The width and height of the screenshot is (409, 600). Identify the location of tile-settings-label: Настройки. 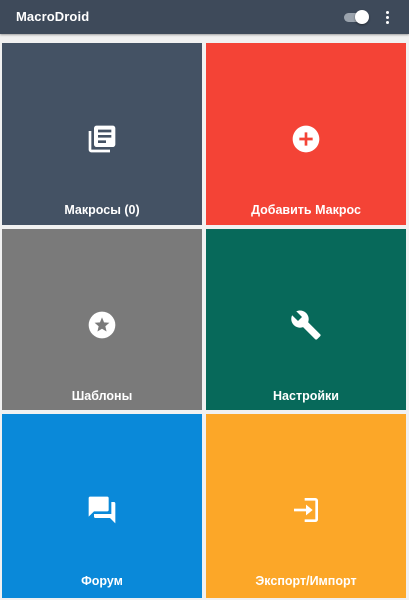
(306, 396).